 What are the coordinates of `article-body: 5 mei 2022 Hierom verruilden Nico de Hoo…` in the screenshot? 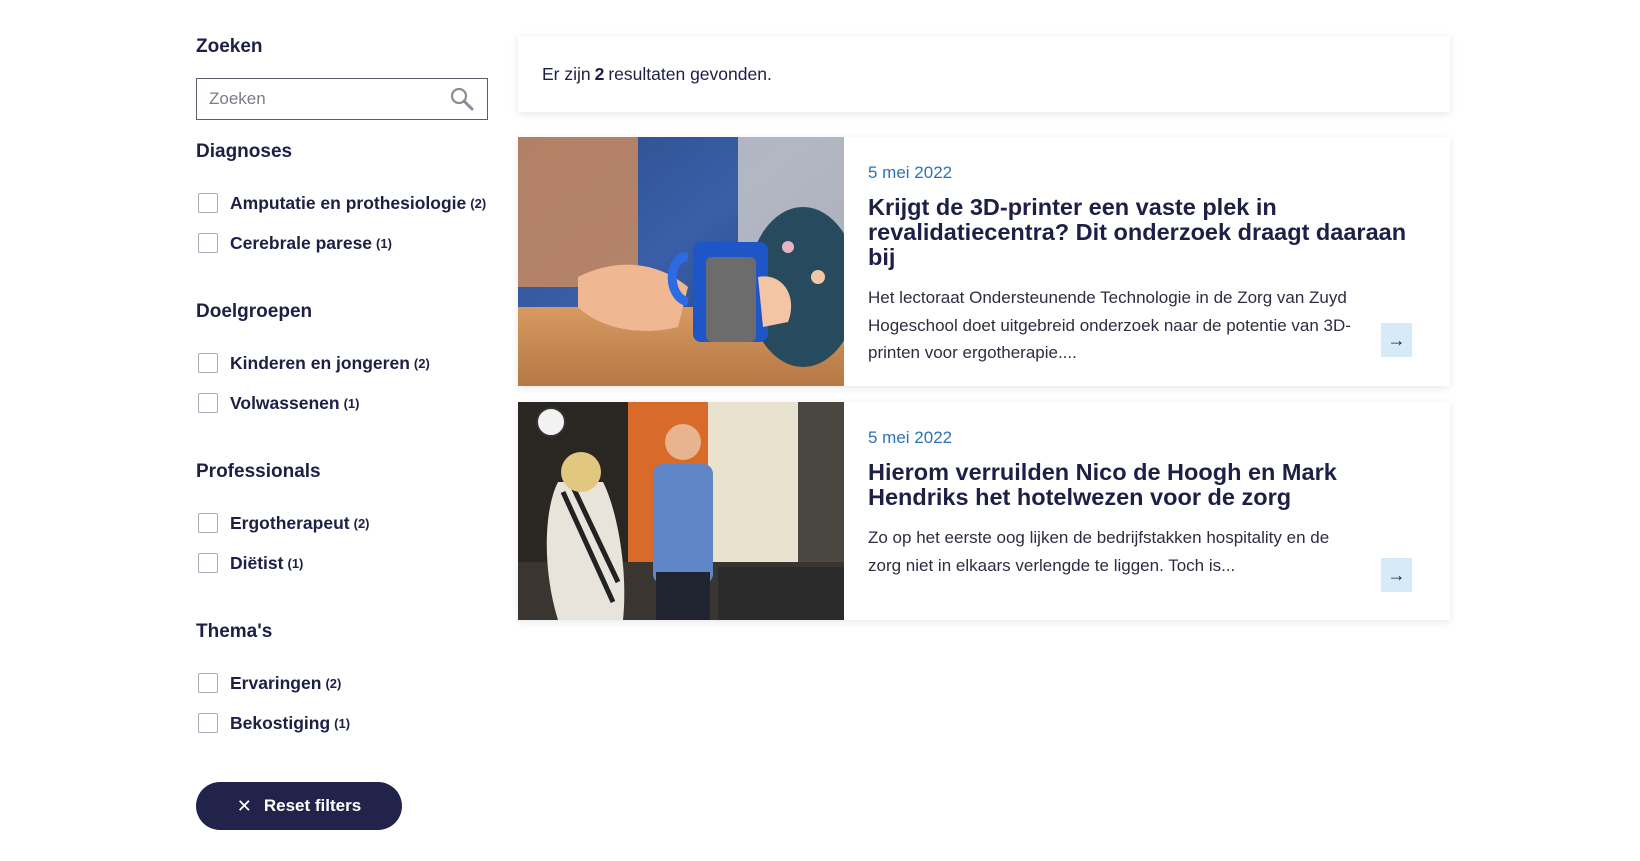 It's located at (1147, 511).